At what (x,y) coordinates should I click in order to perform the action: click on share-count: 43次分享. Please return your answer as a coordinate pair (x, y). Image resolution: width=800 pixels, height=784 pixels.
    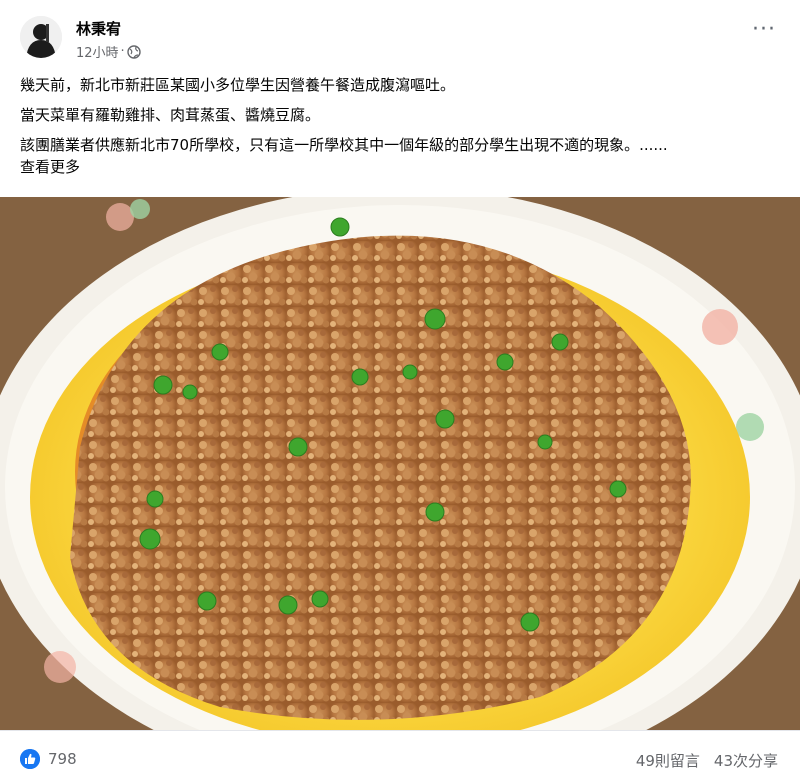
    Looking at the image, I should click on (746, 760).